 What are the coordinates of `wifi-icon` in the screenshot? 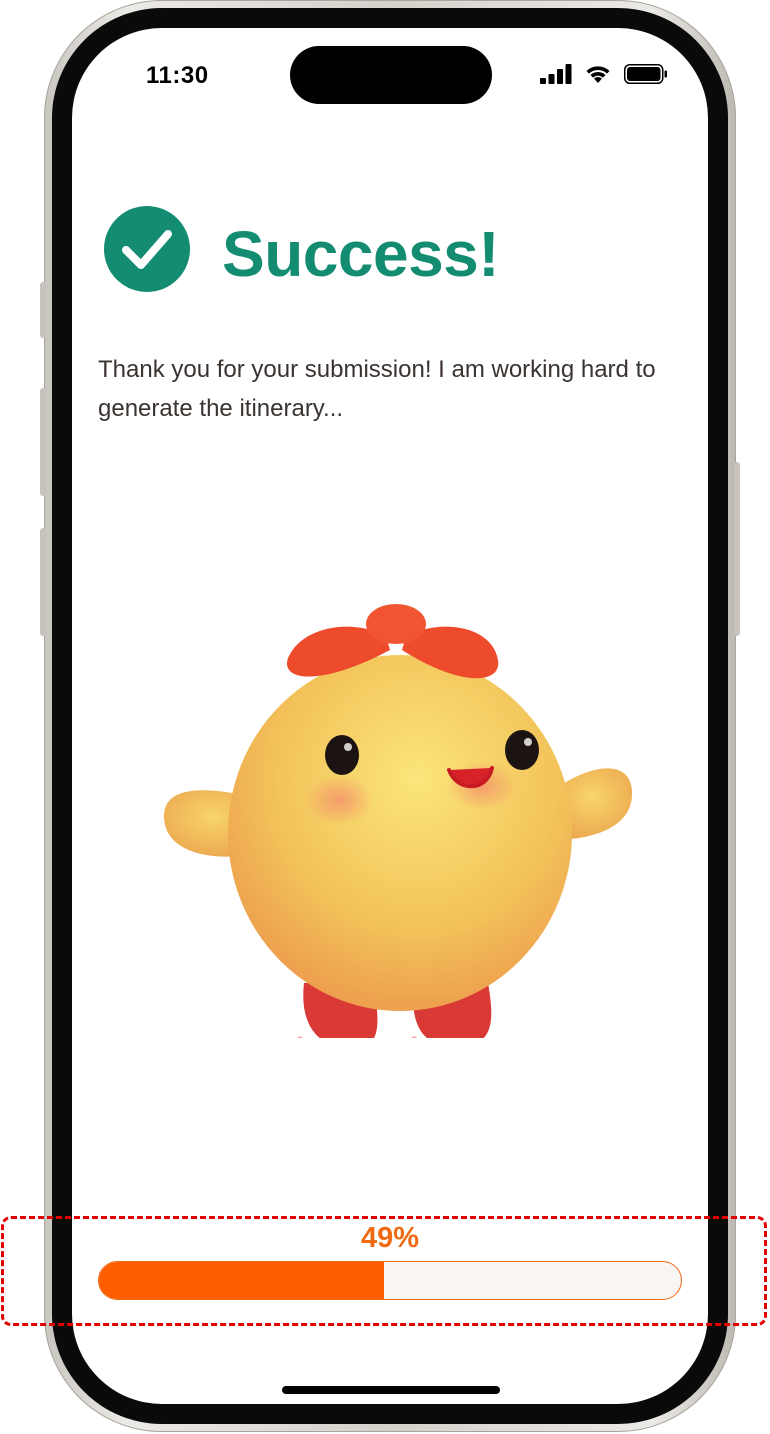 It's located at (598, 74).